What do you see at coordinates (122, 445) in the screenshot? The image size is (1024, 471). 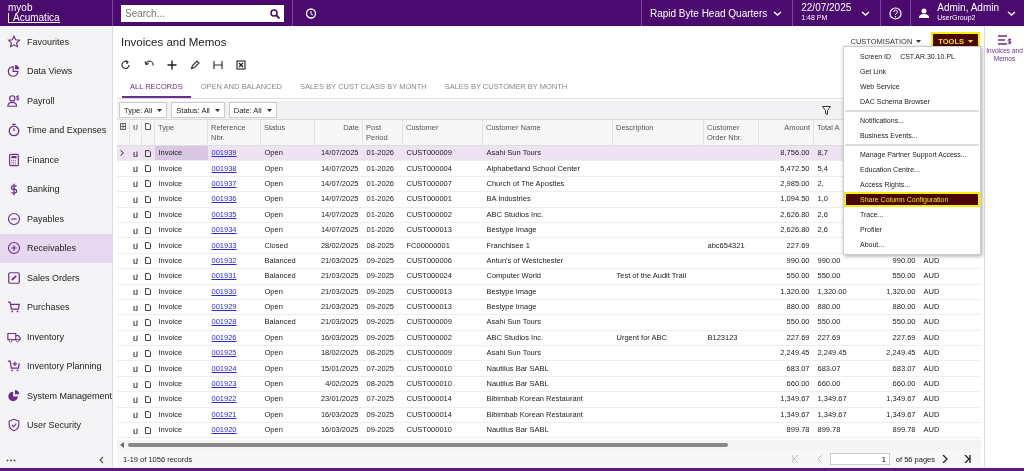 I see `scroll-left-icon` at bounding box center [122, 445].